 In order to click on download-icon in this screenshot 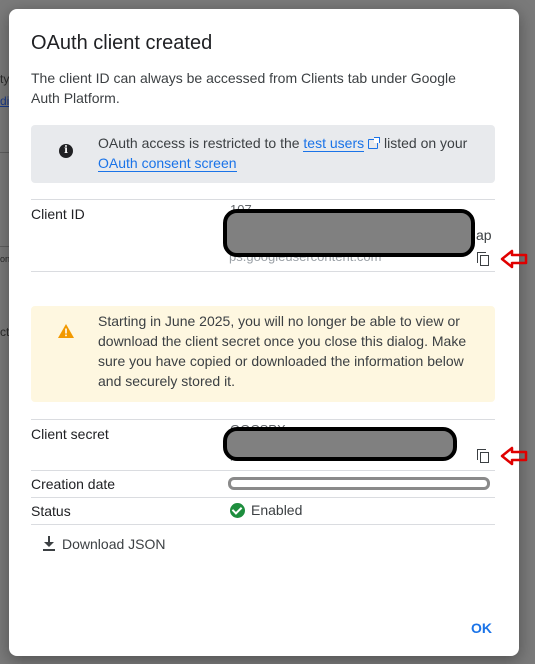, I will do `click(49, 543)`.